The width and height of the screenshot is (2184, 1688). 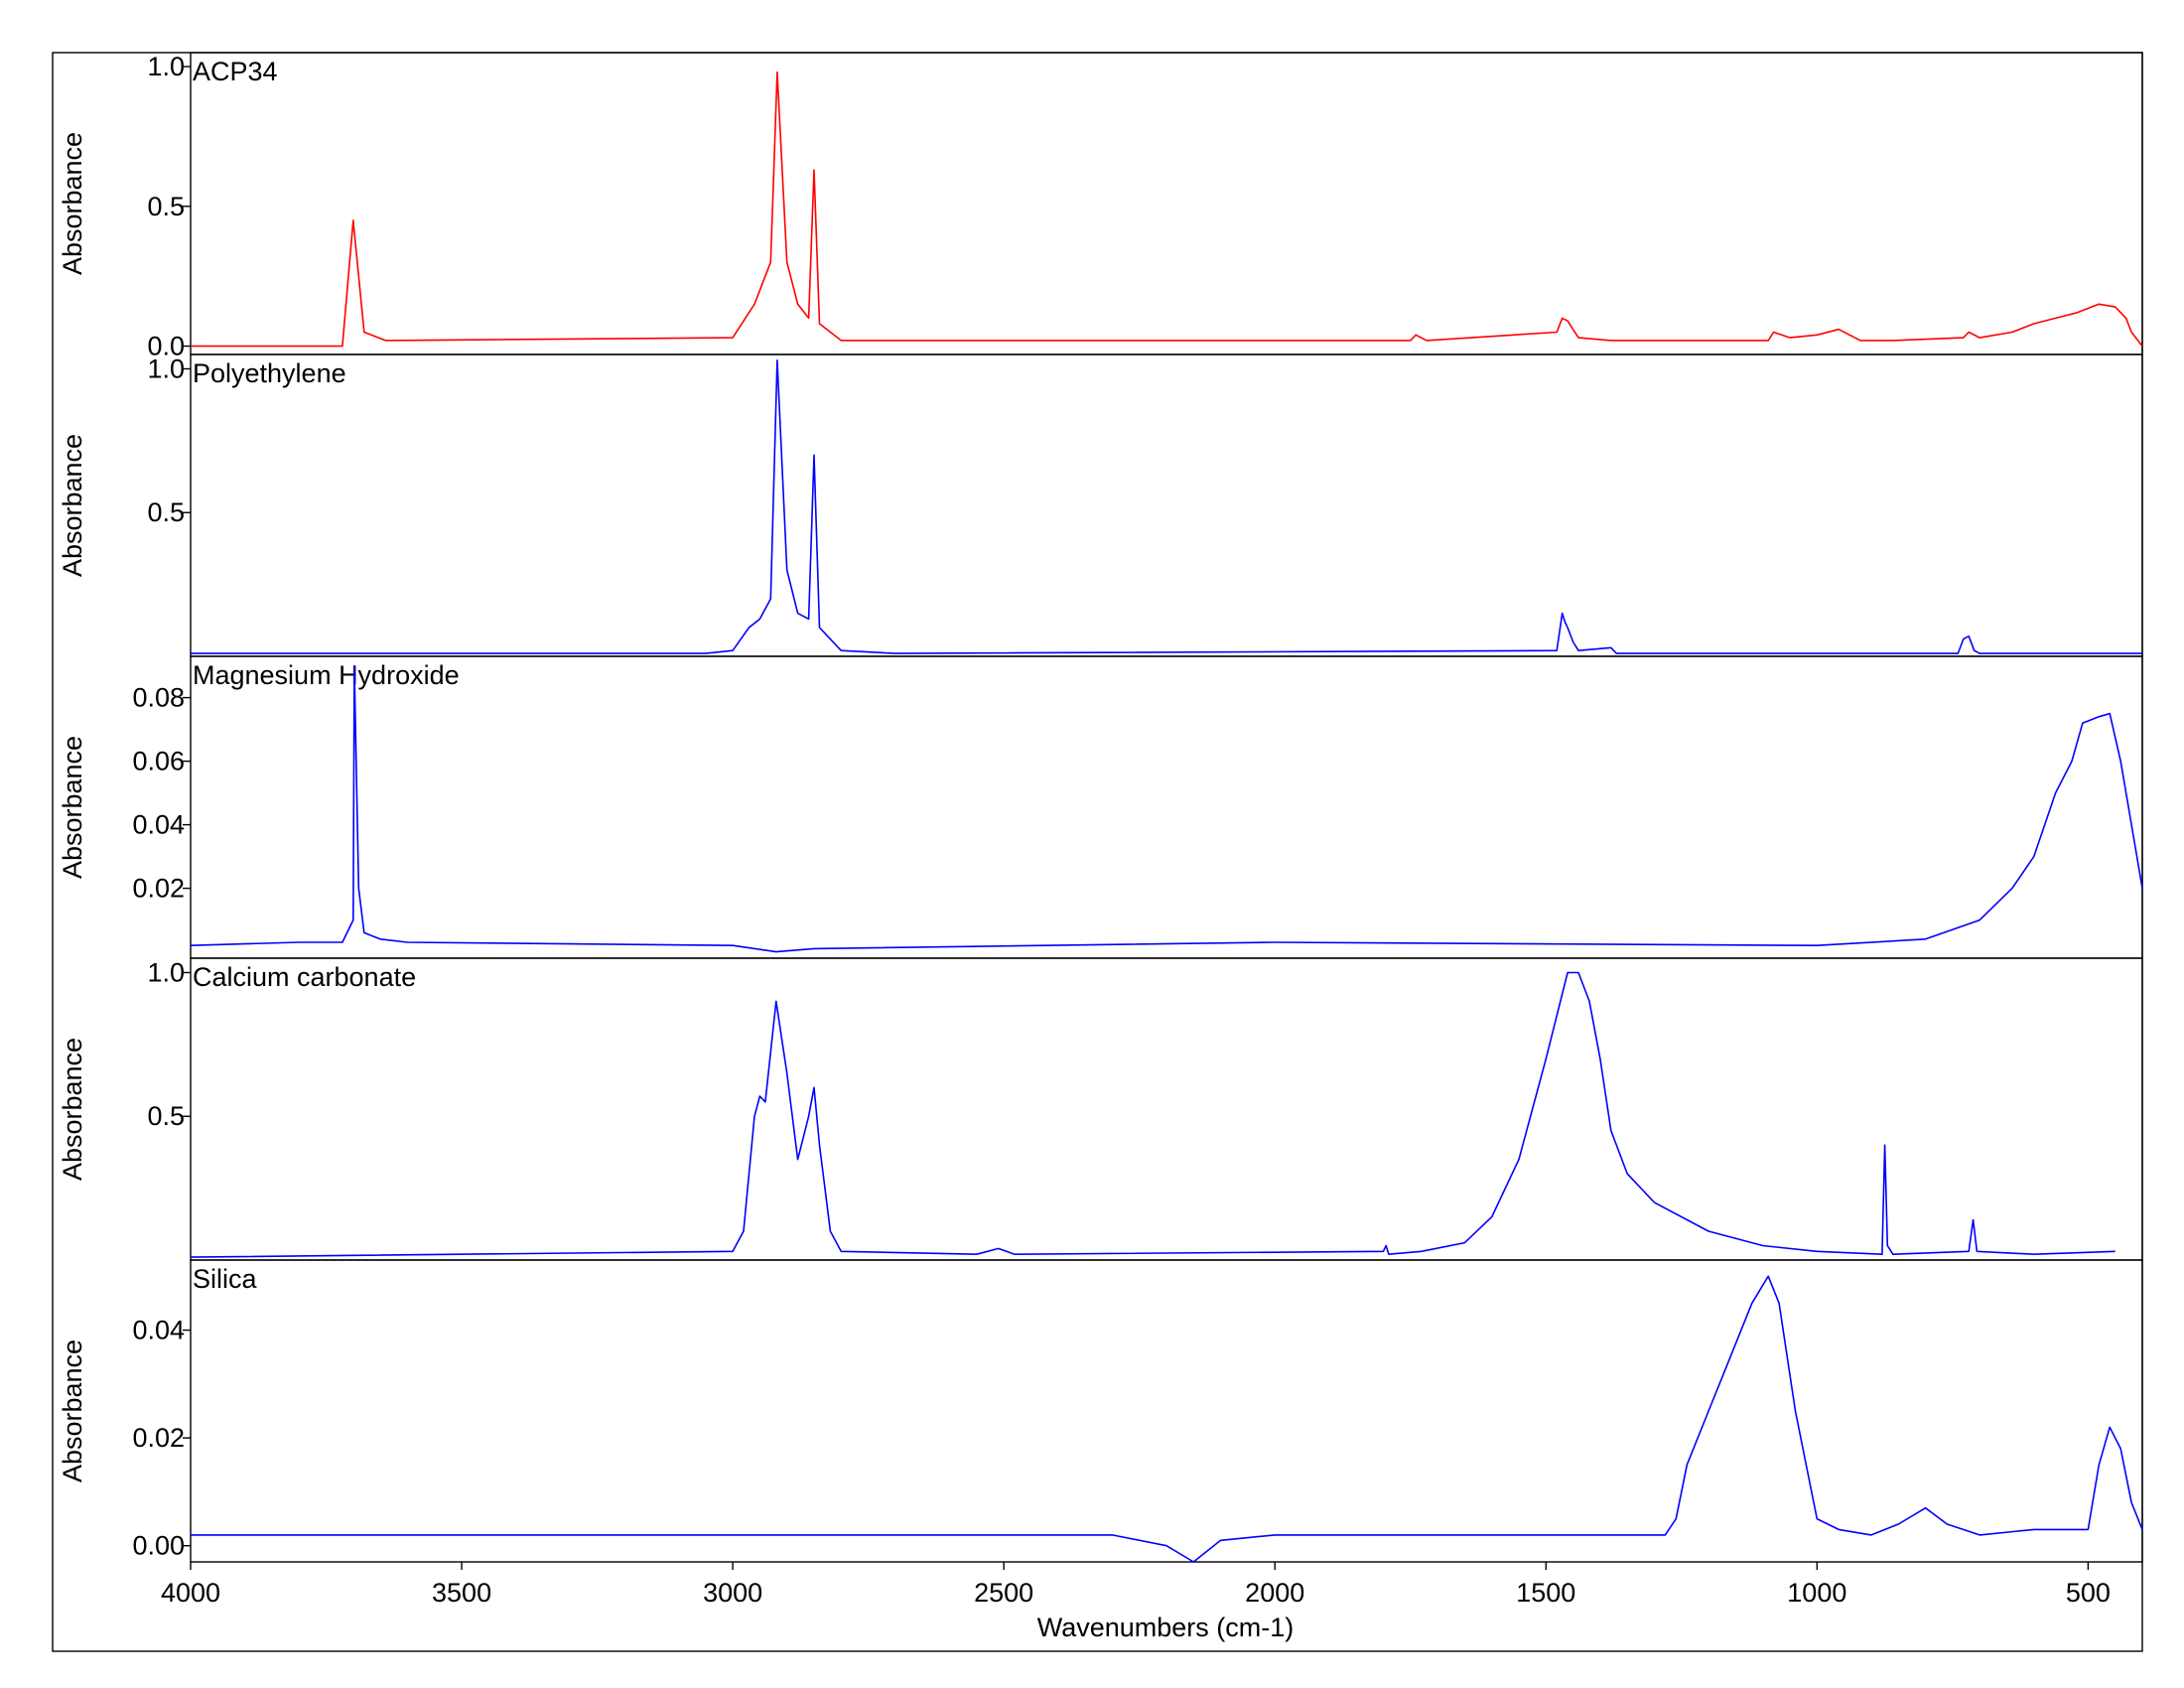 What do you see at coordinates (190, 1593) in the screenshot?
I see `x-tick-label: 4000` at bounding box center [190, 1593].